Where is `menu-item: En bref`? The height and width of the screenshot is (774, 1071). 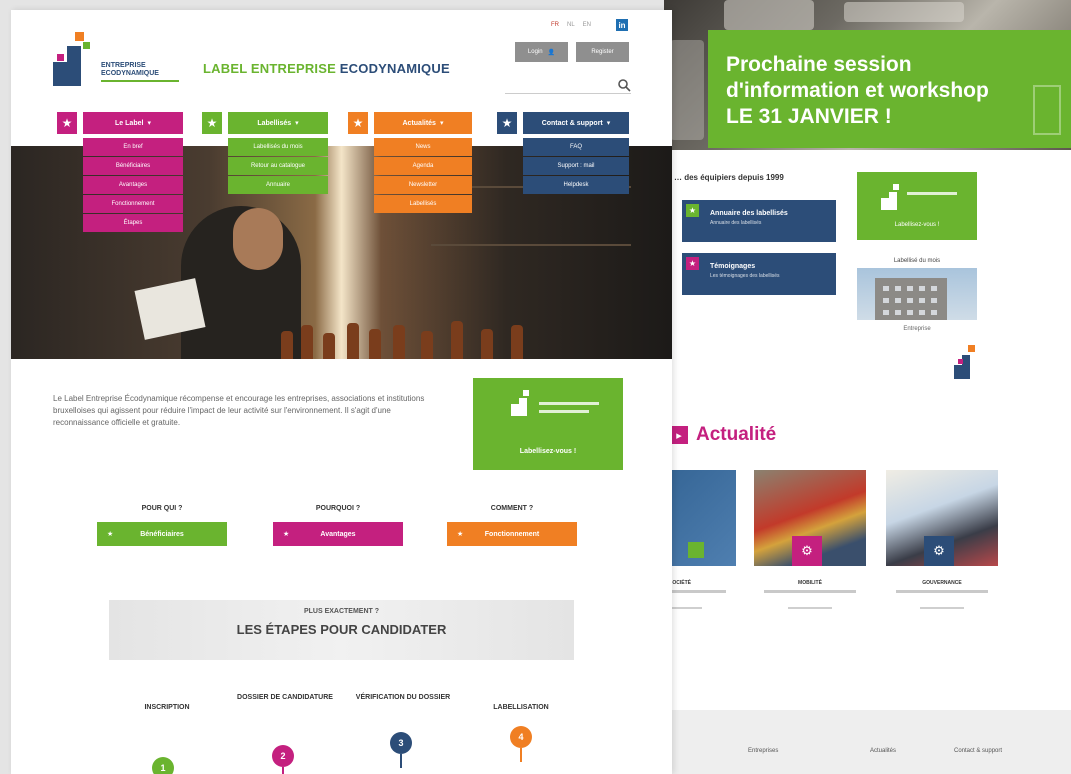 menu-item: En bref is located at coordinates (133, 147).